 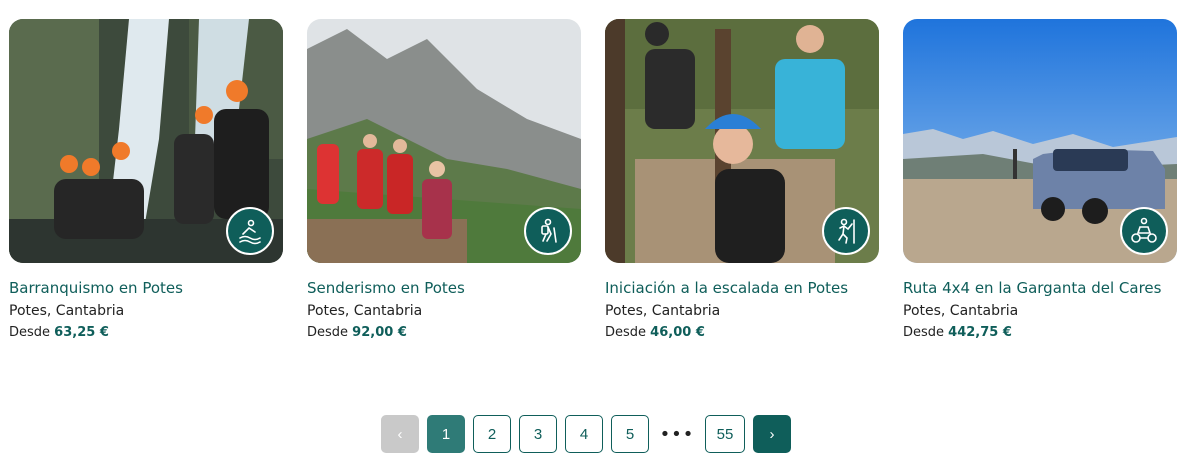 I want to click on activity-price-line: Desde 442,75 €, so click(x=1040, y=332).